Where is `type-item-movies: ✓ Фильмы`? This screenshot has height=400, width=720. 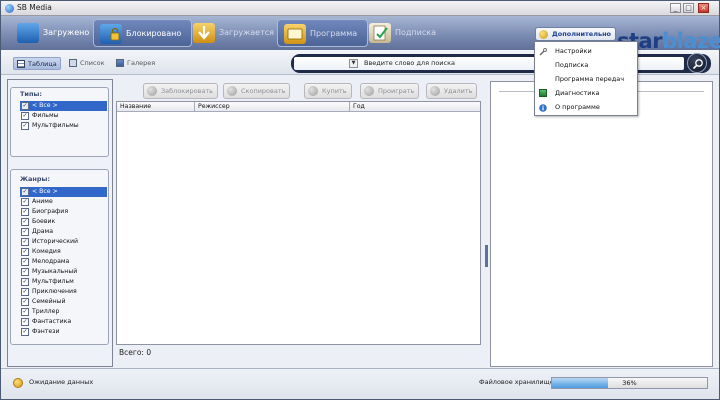 type-item-movies: ✓ Фильмы is located at coordinates (63, 116).